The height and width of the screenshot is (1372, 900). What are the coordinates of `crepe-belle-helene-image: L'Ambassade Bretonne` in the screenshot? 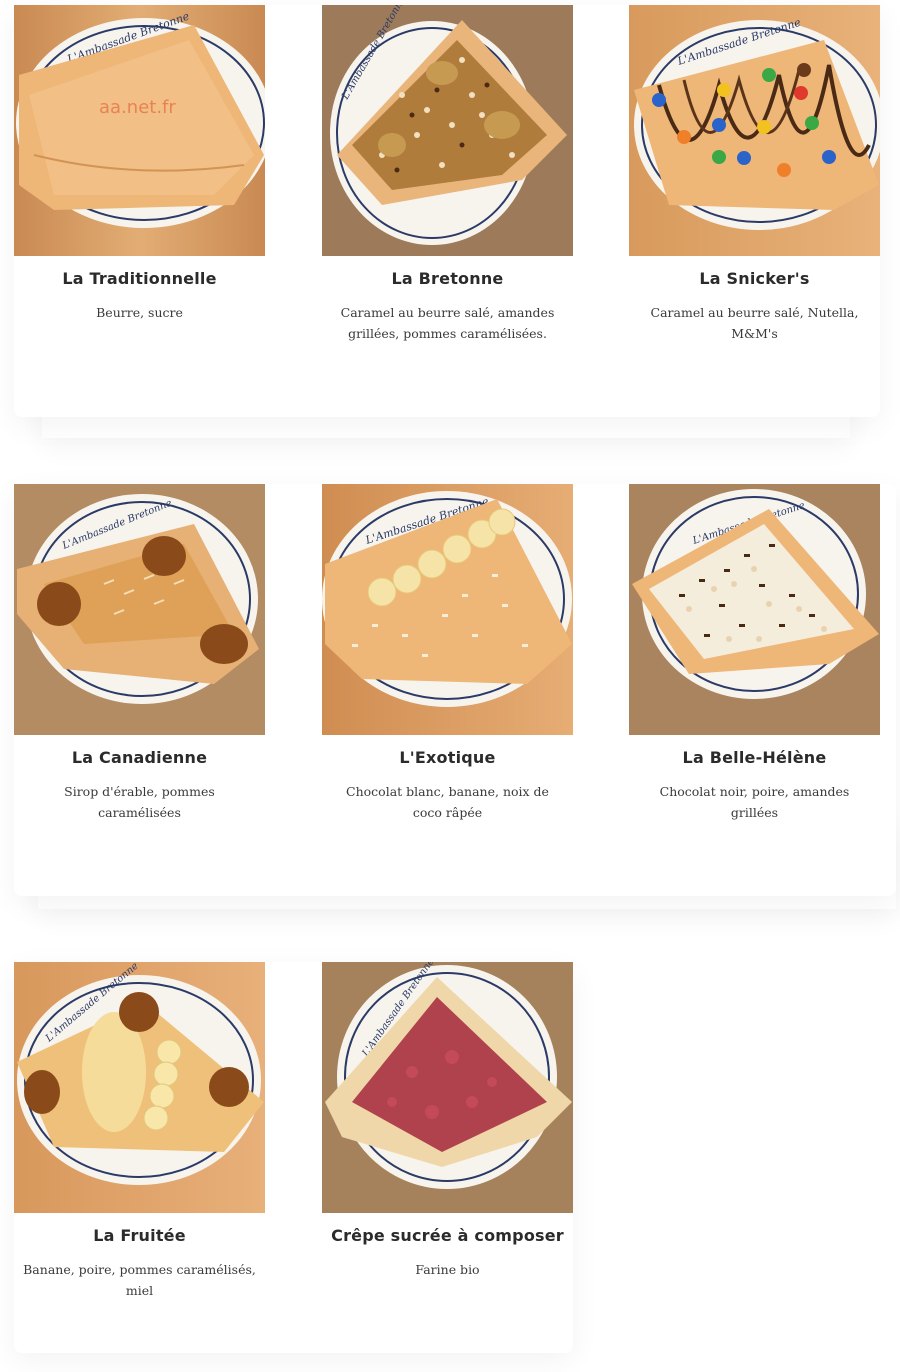 It's located at (754, 609).